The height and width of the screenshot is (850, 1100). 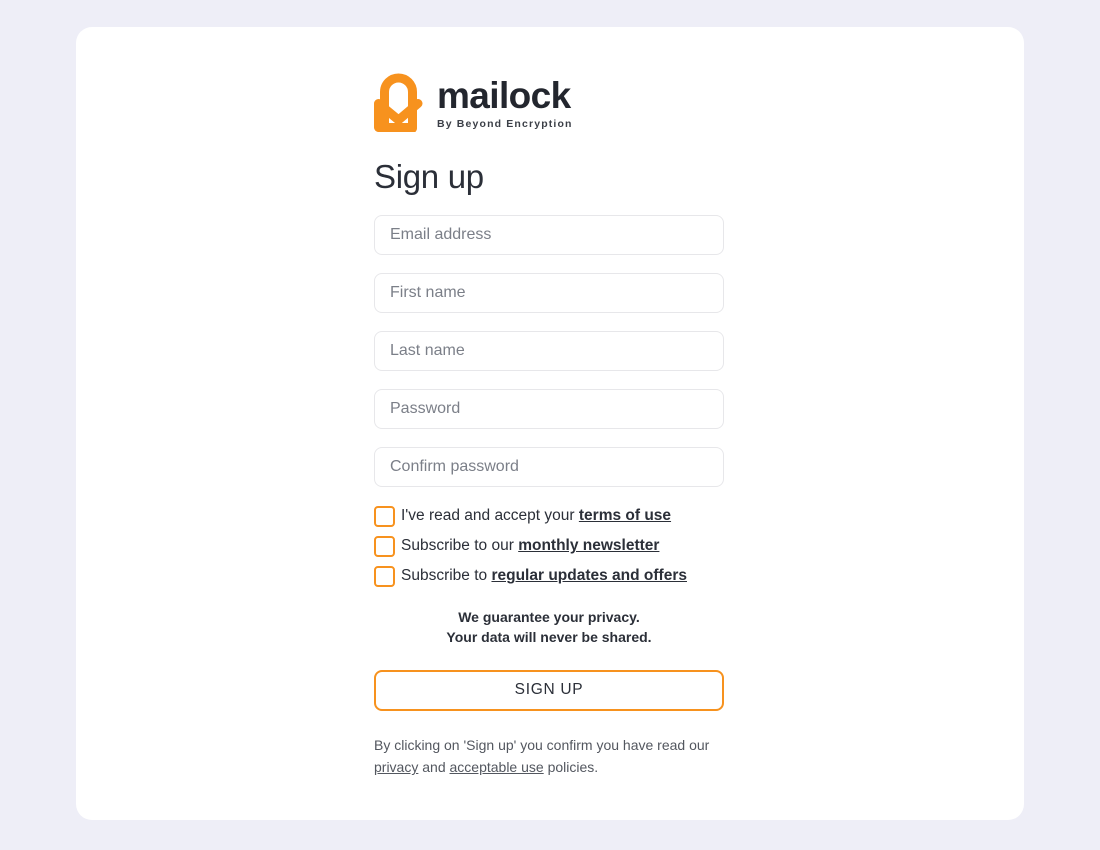 What do you see at coordinates (588, 545) in the screenshot?
I see `monthly-newsletter-link: monthly newsletter` at bounding box center [588, 545].